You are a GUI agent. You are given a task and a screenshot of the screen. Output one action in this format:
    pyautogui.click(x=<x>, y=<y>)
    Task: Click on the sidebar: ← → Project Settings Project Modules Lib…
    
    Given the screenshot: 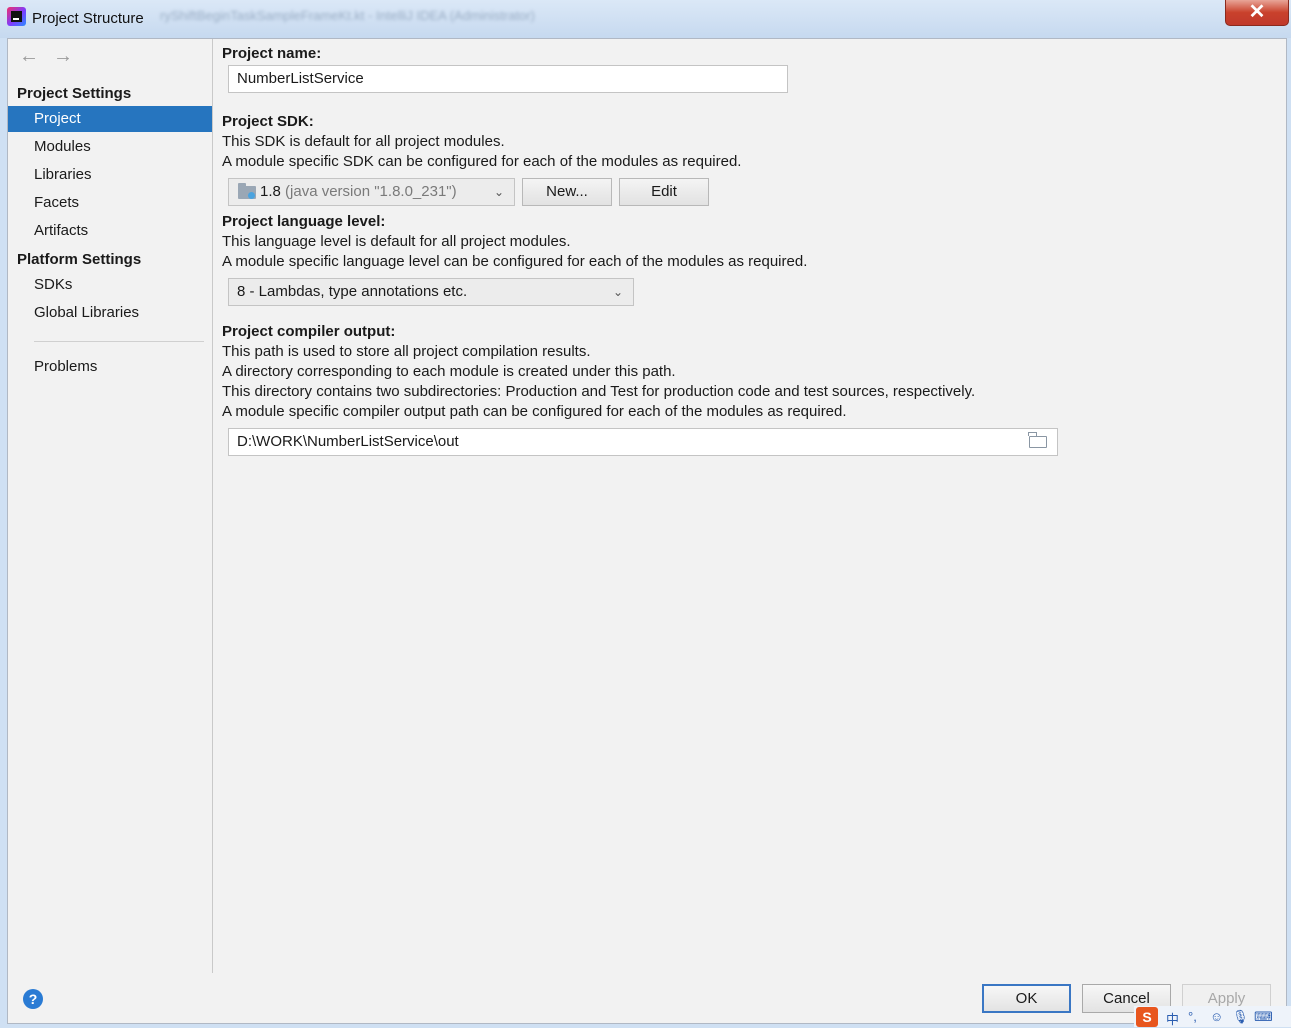 What is the action you would take?
    pyautogui.click(x=110, y=506)
    